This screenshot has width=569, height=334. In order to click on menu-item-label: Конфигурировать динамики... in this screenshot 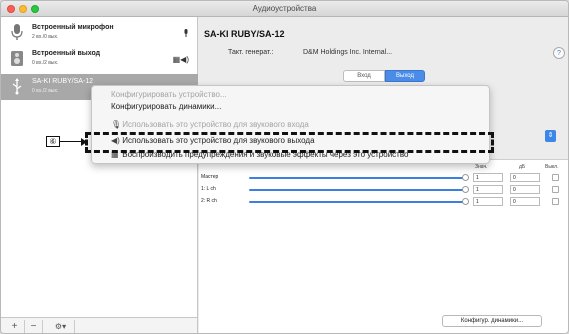, I will do `click(166, 106)`.